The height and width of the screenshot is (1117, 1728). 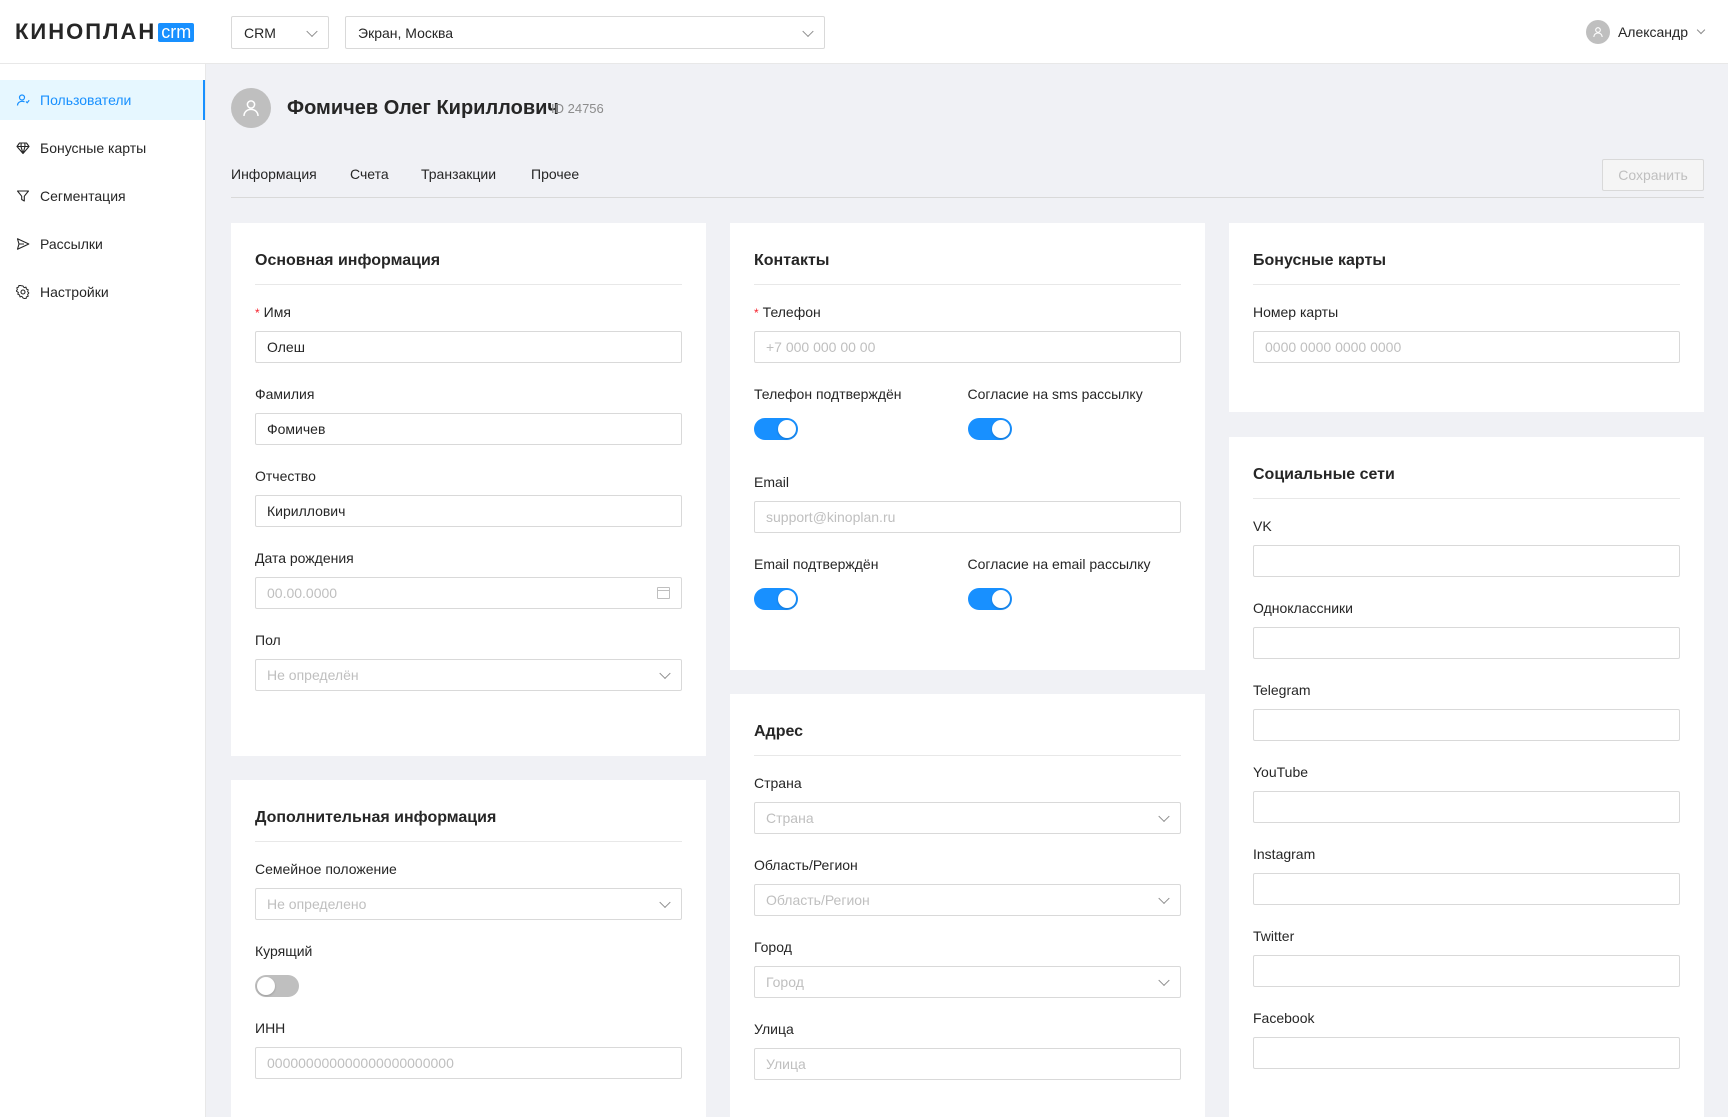 I want to click on telegram-field: Telegram, so click(x=1466, y=710).